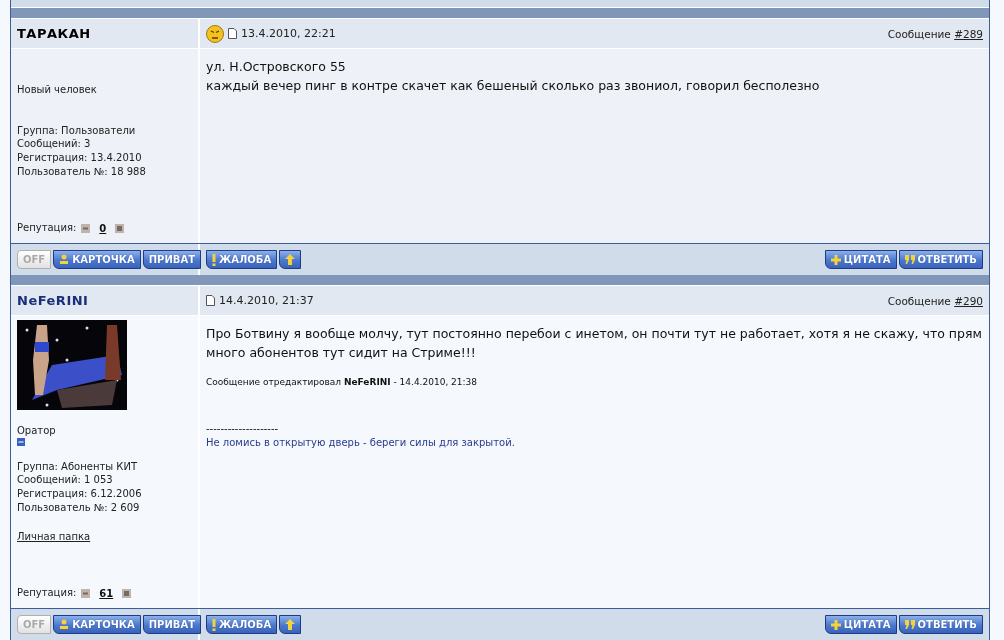 The image size is (1004, 640). What do you see at coordinates (104, 300) in the screenshot?
I see `author-name: NeFeRINI` at bounding box center [104, 300].